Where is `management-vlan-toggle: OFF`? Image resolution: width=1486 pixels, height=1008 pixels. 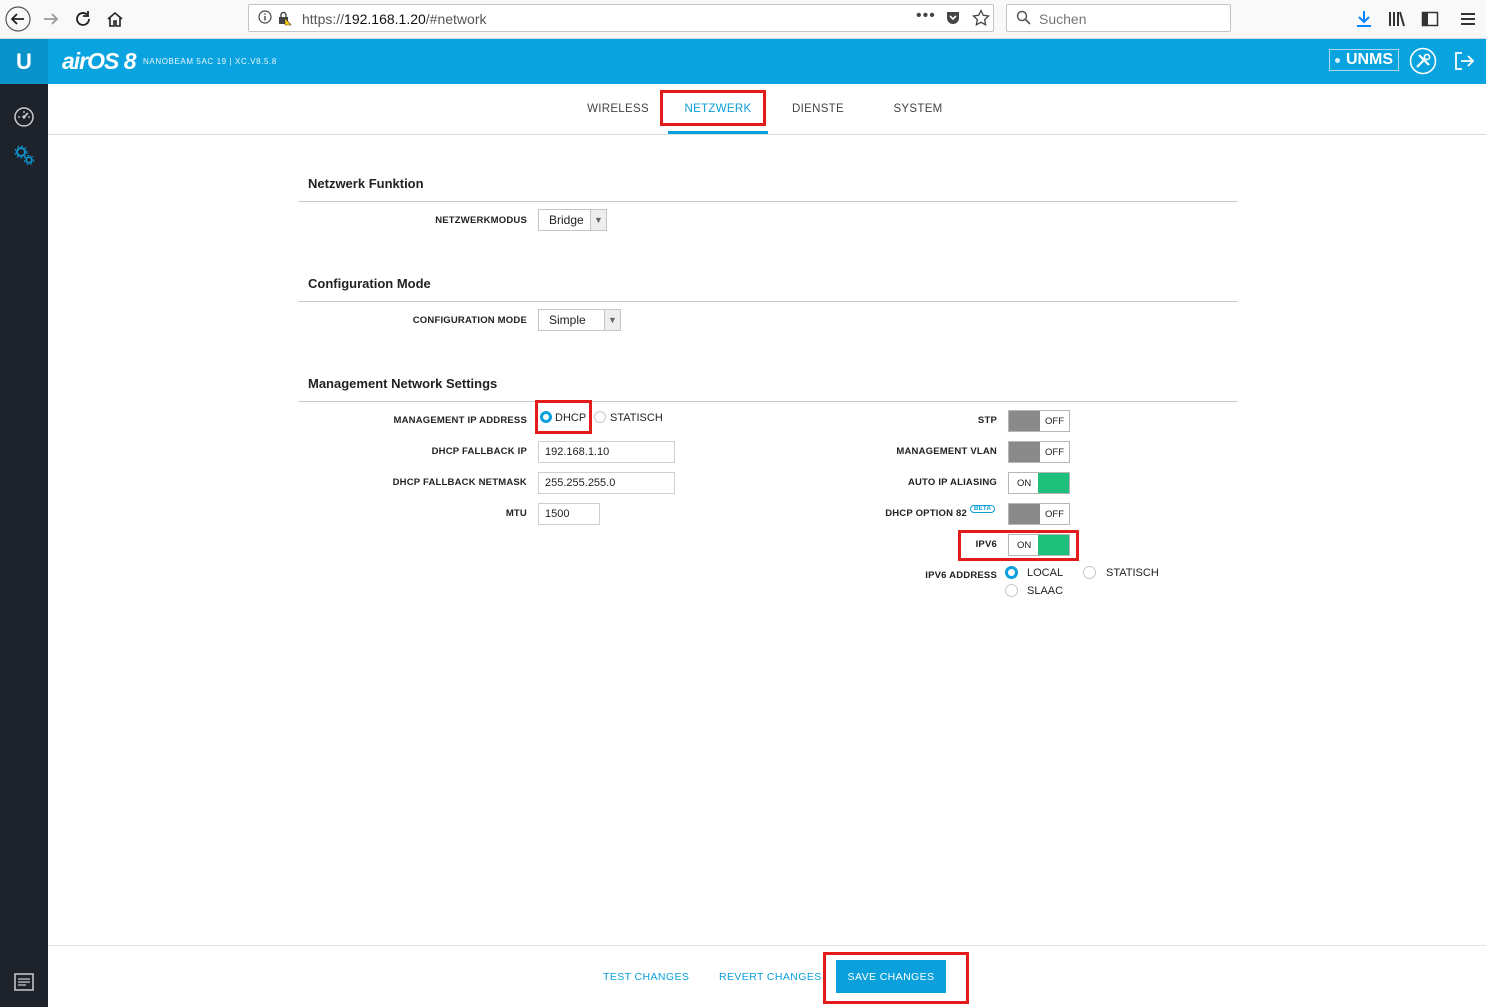 management-vlan-toggle: OFF is located at coordinates (1039, 452).